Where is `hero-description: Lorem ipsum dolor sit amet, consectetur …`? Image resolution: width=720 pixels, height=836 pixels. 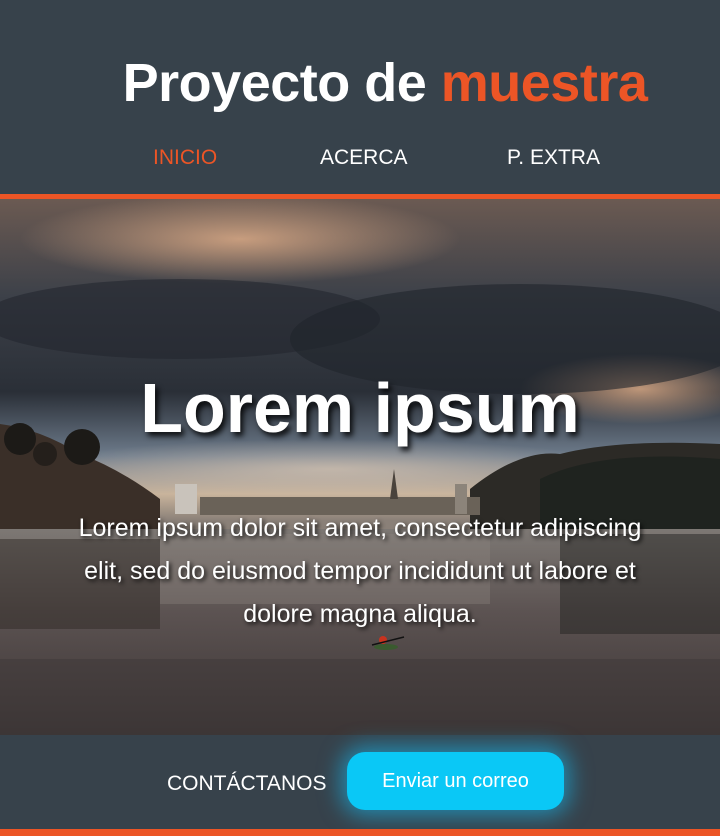 hero-description: Lorem ipsum dolor sit amet, consectetur … is located at coordinates (360, 571).